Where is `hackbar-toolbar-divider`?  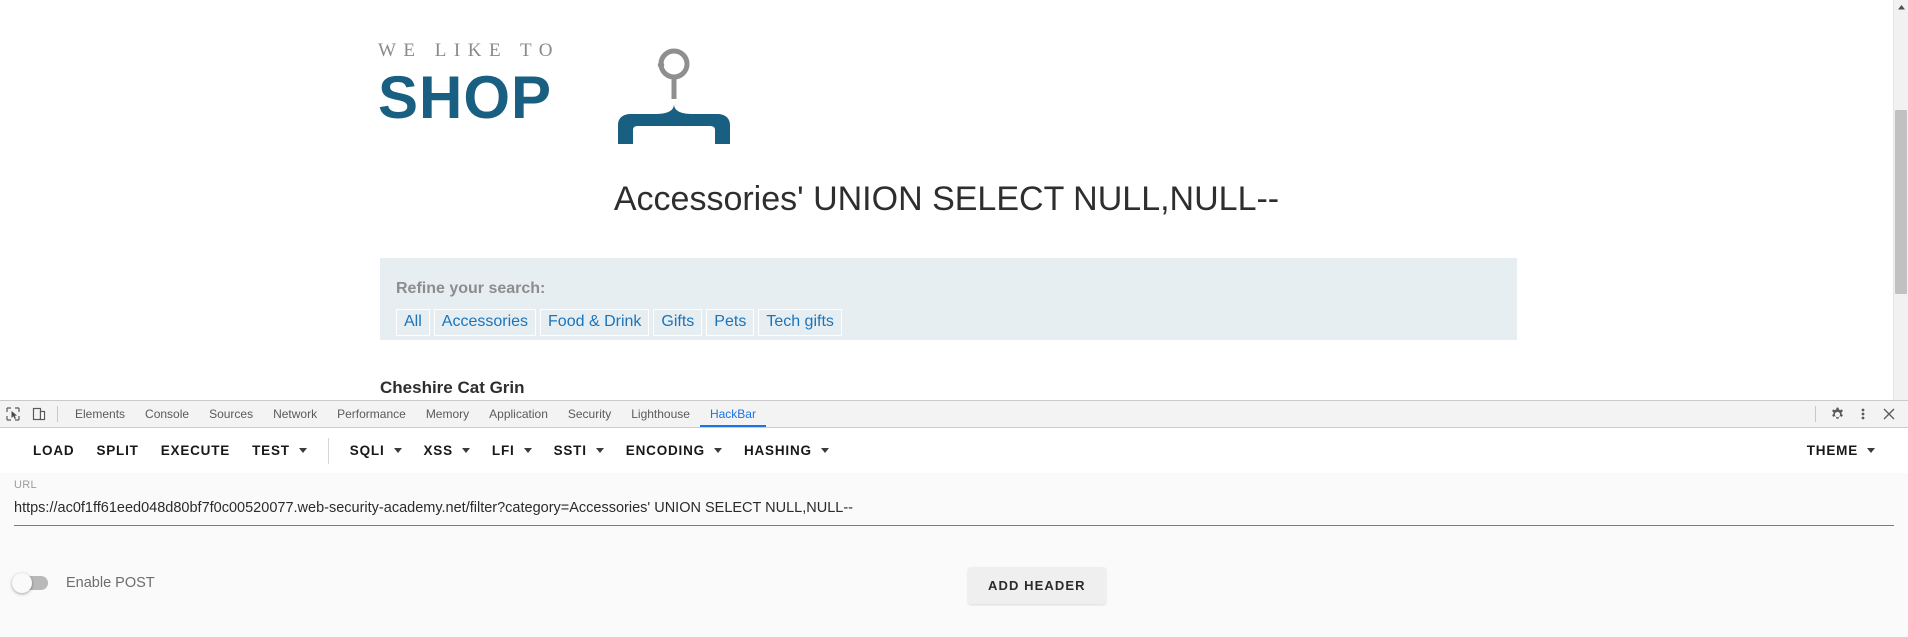 hackbar-toolbar-divider is located at coordinates (328, 450).